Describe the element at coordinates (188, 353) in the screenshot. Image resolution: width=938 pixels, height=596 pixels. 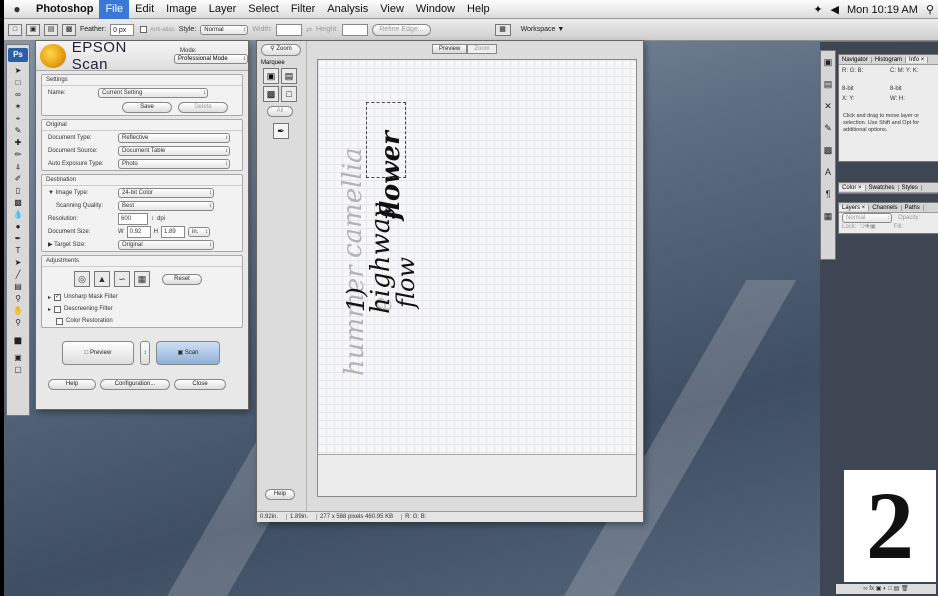
I see `scan-button: ▣ Scan` at that location.